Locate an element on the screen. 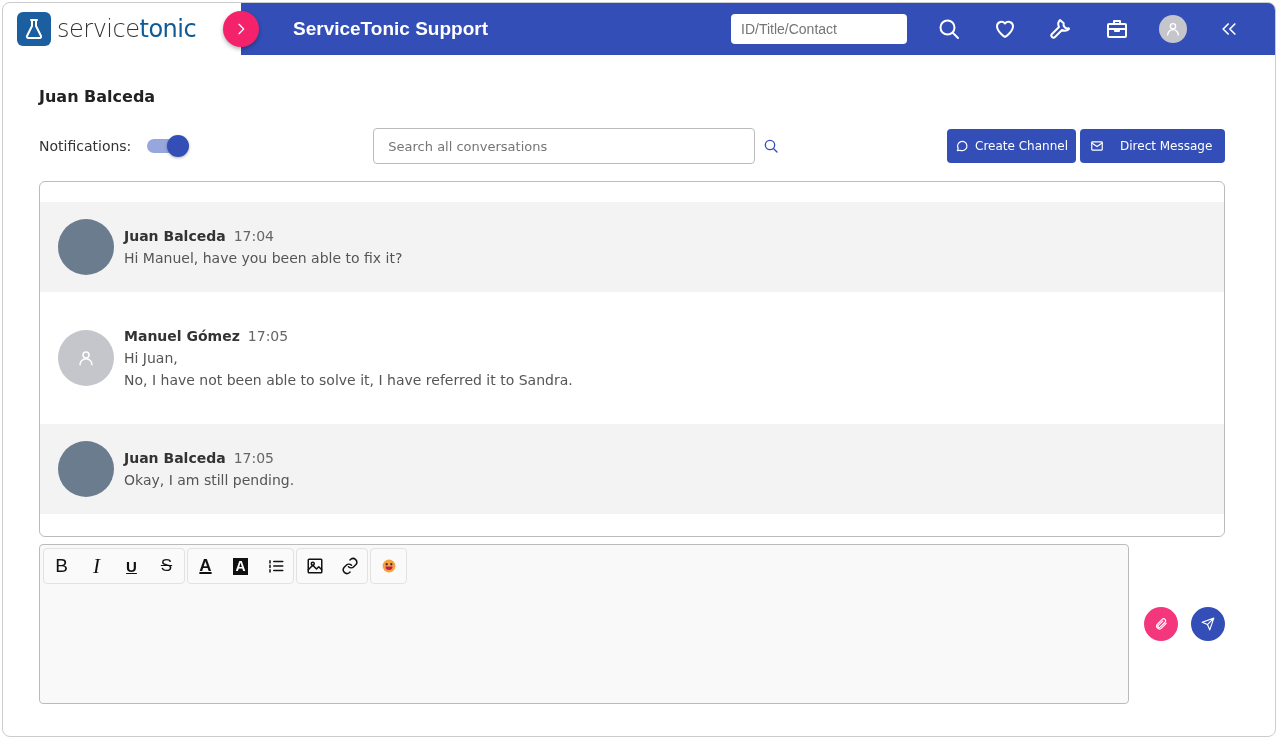 This screenshot has width=1280, height=741. search-button is located at coordinates (771, 146).